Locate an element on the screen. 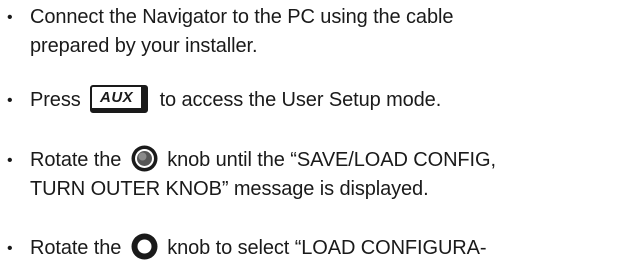  text-segment: Press is located at coordinates (55, 100).